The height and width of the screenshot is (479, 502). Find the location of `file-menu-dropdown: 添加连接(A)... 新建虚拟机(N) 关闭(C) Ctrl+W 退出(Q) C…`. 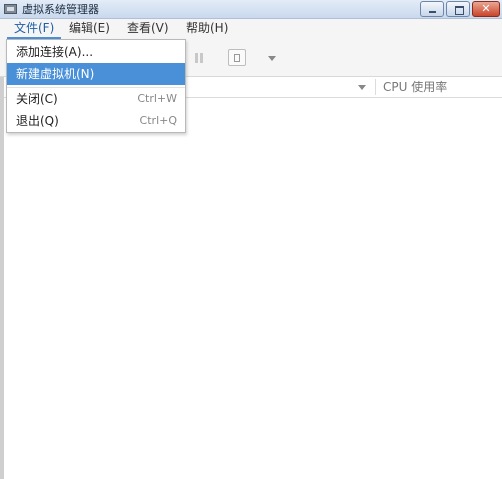

file-menu-dropdown: 添加连接(A)... 新建虚拟机(N) 关闭(C) Ctrl+W 退出(Q) C… is located at coordinates (96, 86).